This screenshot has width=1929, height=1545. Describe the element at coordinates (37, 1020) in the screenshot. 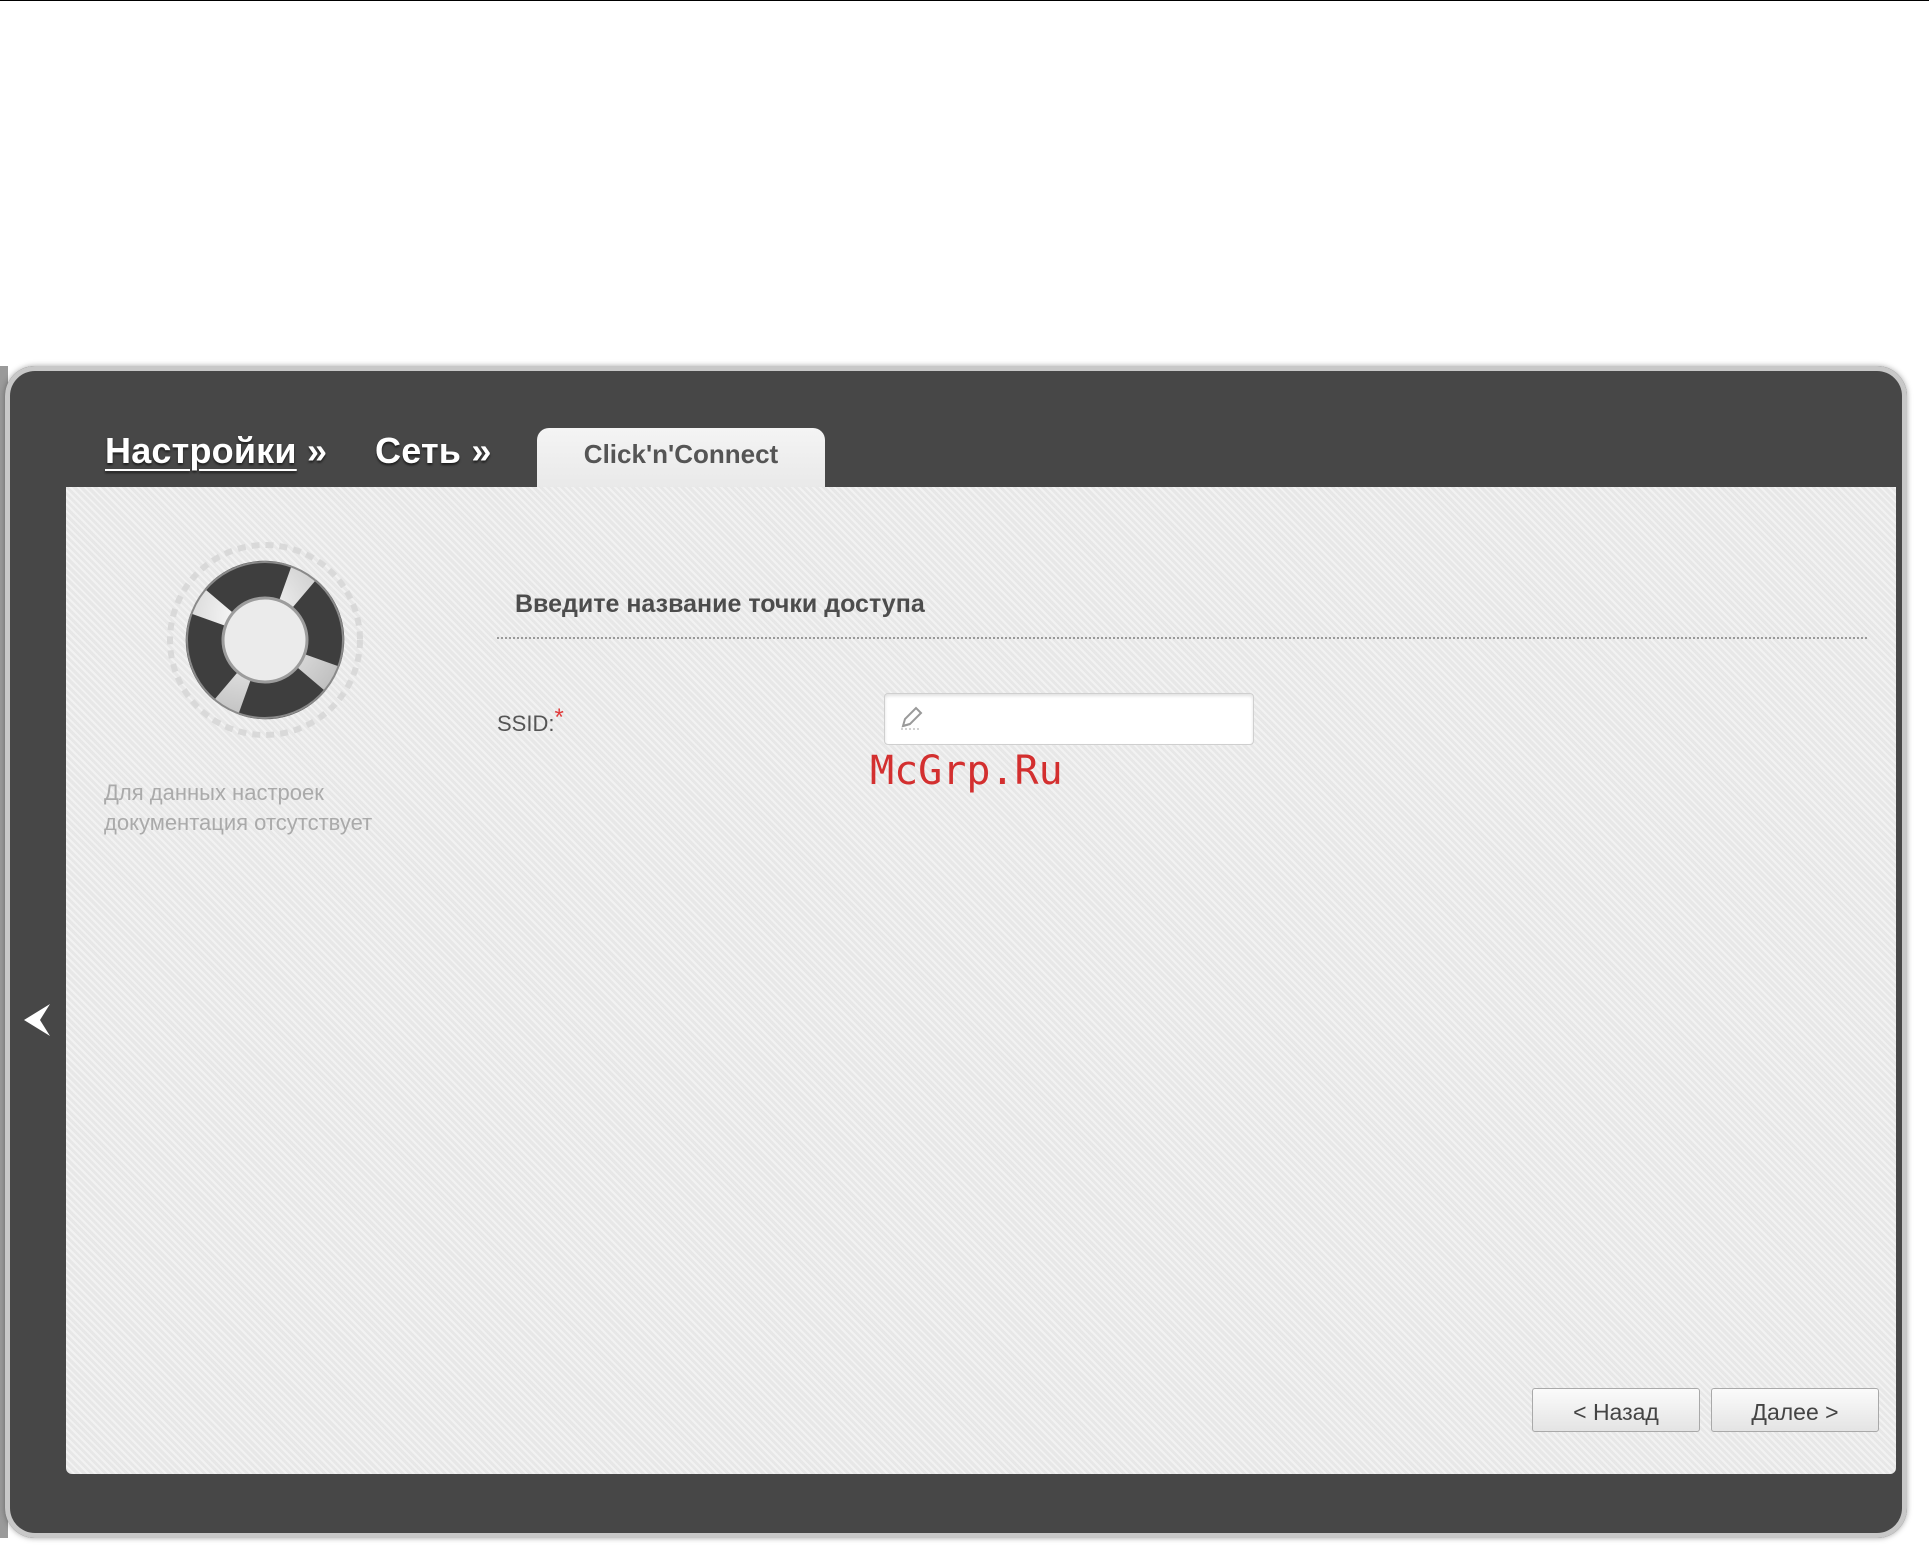

I see `collapse-menu-icon` at that location.